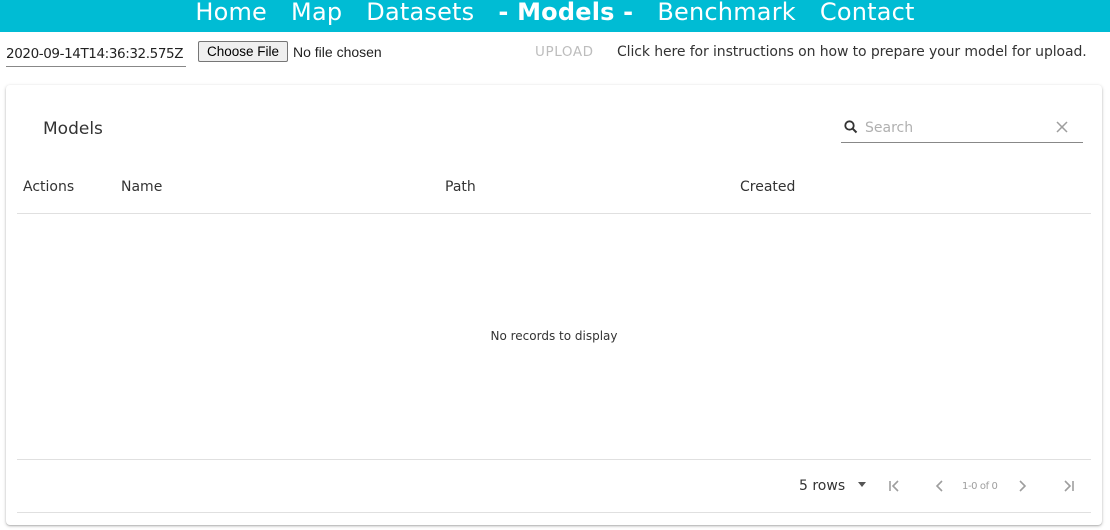 Image resolution: width=1110 pixels, height=530 pixels. What do you see at coordinates (141, 187) in the screenshot?
I see `column-header-name: Name` at bounding box center [141, 187].